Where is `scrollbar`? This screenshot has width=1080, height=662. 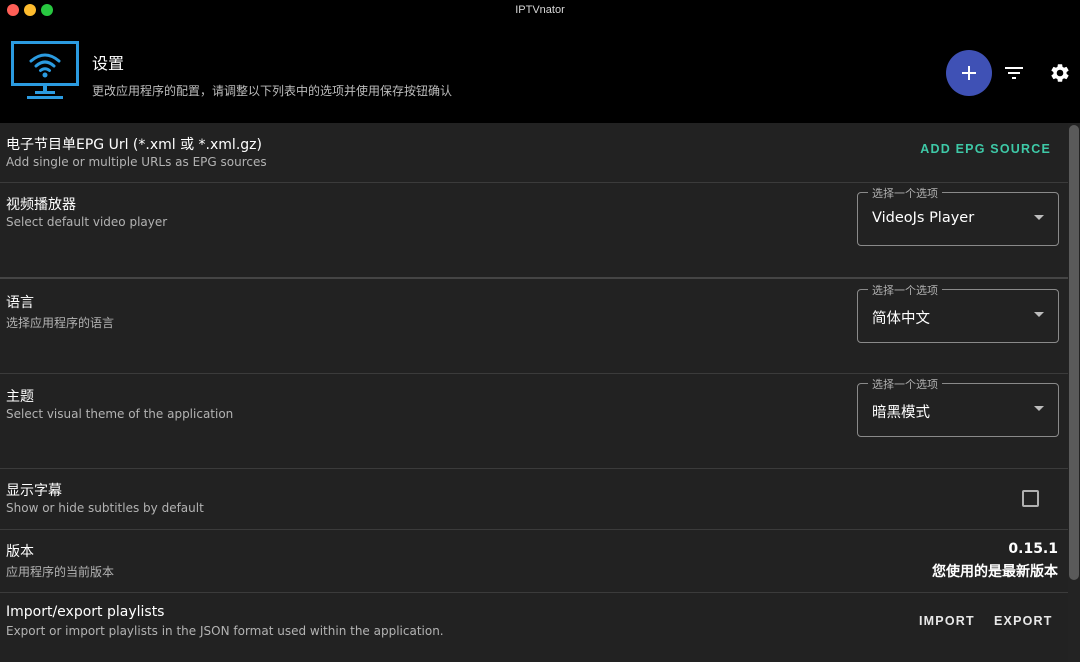 scrollbar is located at coordinates (1074, 392).